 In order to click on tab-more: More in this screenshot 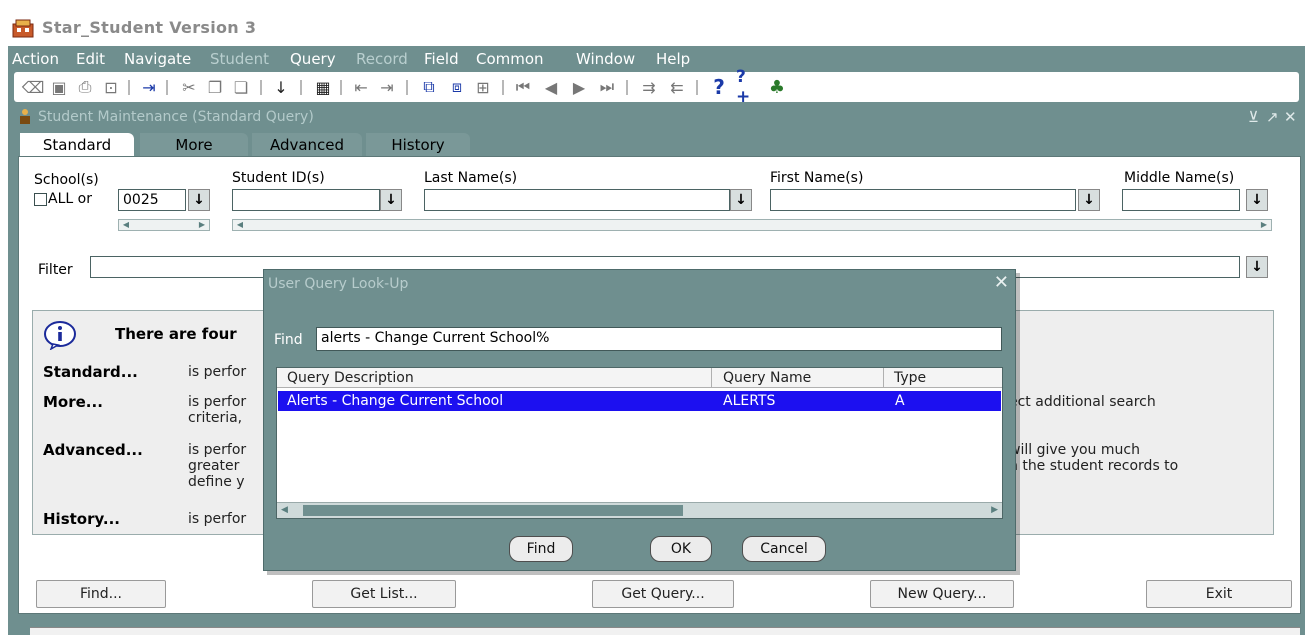, I will do `click(194, 145)`.